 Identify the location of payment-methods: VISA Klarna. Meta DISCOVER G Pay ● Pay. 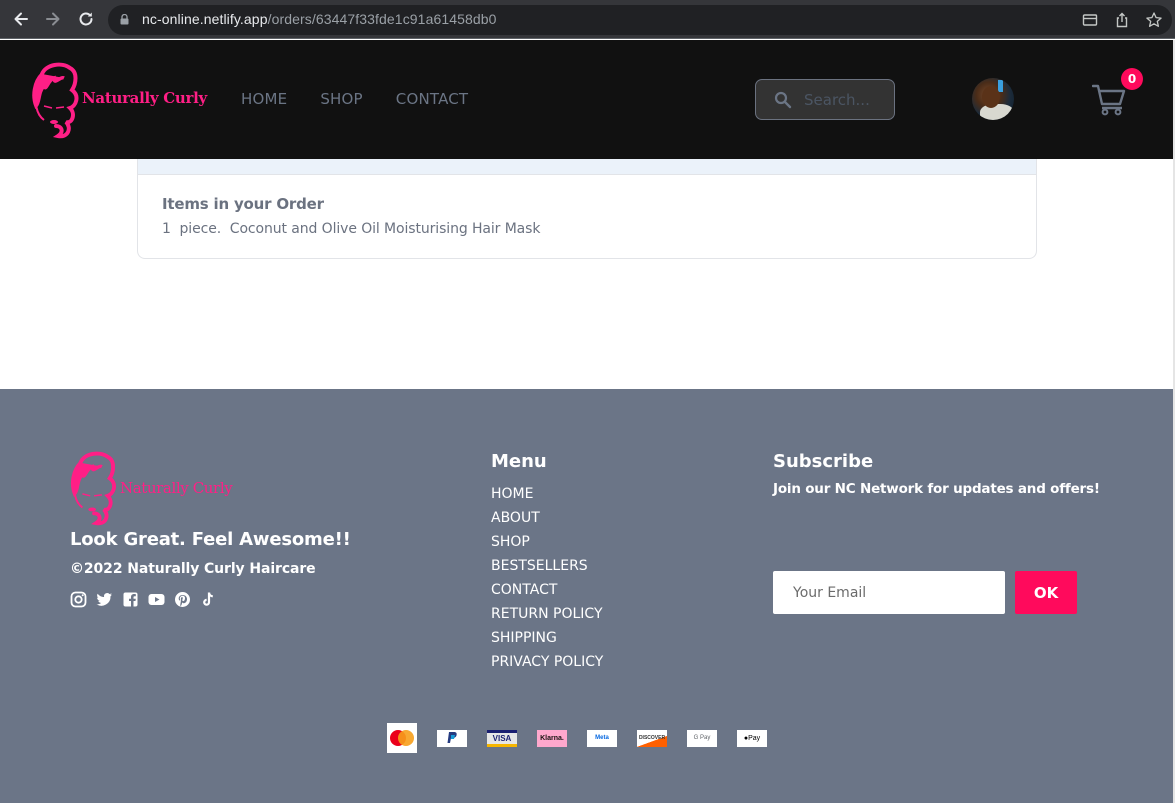
(577, 738).